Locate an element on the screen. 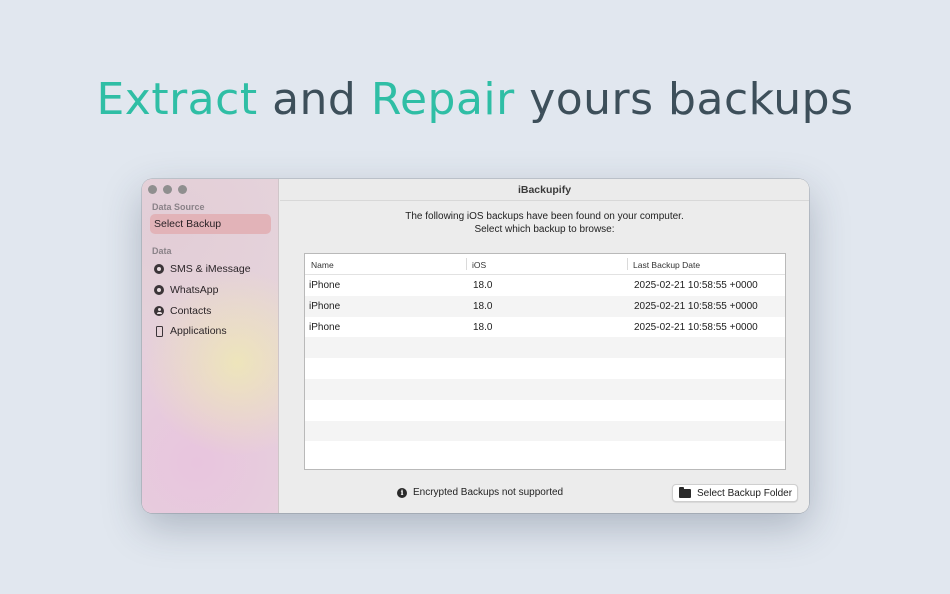 The image size is (950, 594). sidebar-item-label: Applications is located at coordinates (198, 331).